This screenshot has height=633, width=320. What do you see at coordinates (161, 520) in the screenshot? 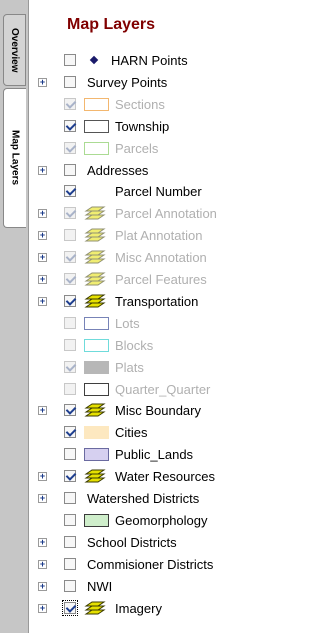
I see `layer-label: Geomorphology` at bounding box center [161, 520].